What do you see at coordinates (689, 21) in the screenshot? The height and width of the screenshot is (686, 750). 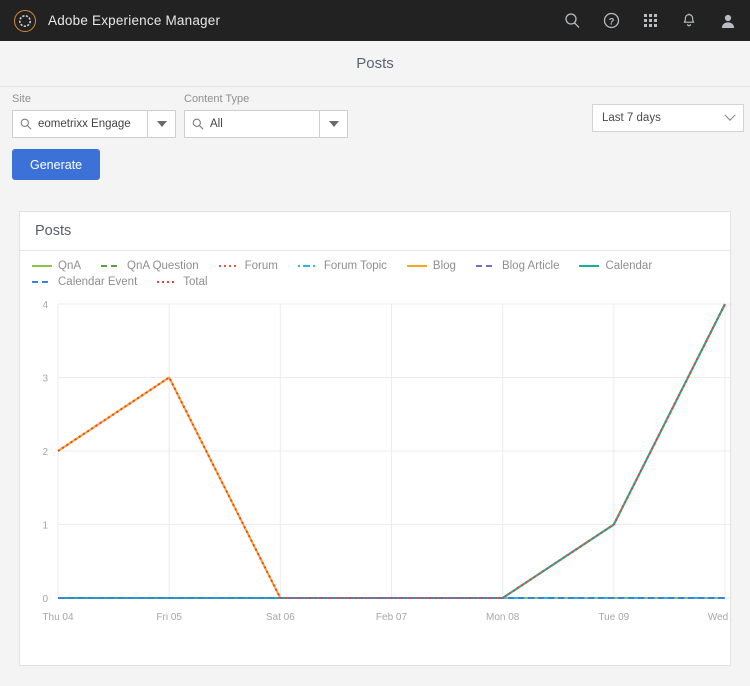 I see `notifications-bell-icon` at bounding box center [689, 21].